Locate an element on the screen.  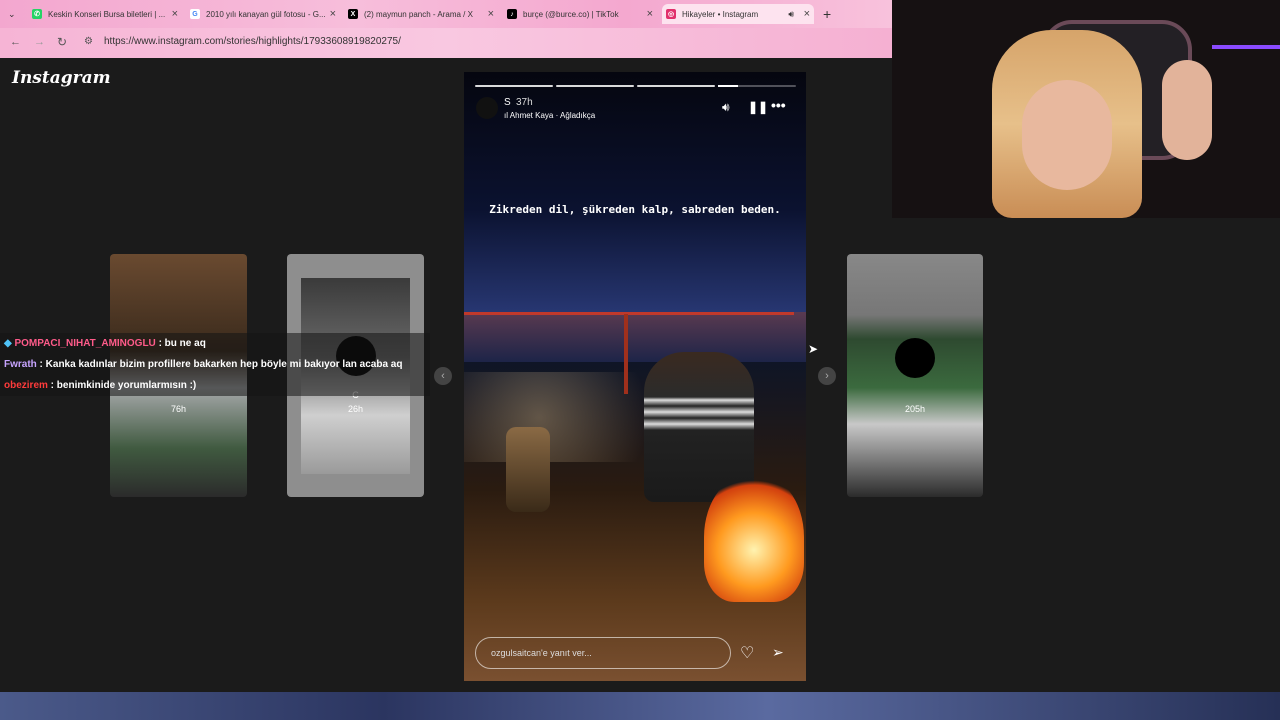
story-image-rail is located at coordinates (629, 313).